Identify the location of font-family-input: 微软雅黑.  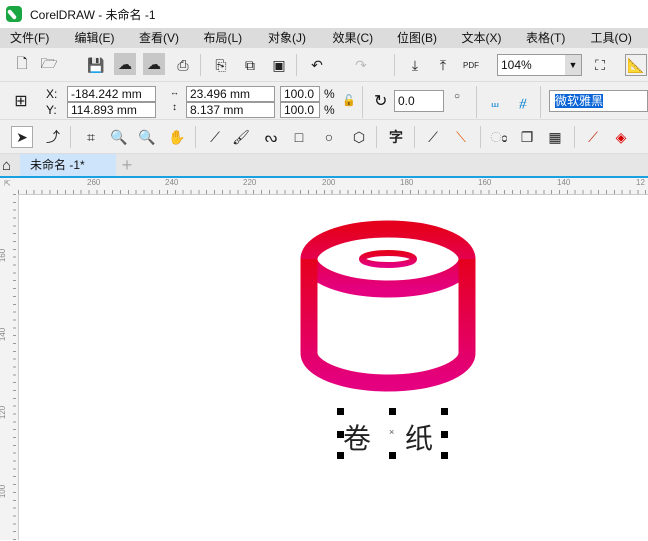
(598, 101).